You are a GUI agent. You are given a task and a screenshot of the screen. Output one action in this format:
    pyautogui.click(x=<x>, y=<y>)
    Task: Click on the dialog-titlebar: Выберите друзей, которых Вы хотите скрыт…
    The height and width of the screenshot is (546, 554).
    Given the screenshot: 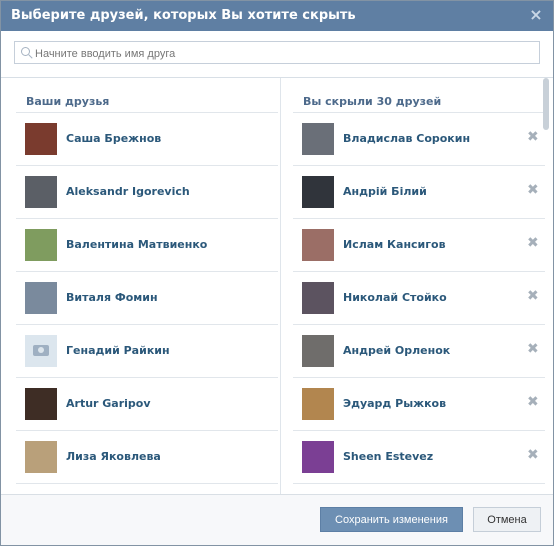 What is the action you would take?
    pyautogui.click(x=277, y=16)
    